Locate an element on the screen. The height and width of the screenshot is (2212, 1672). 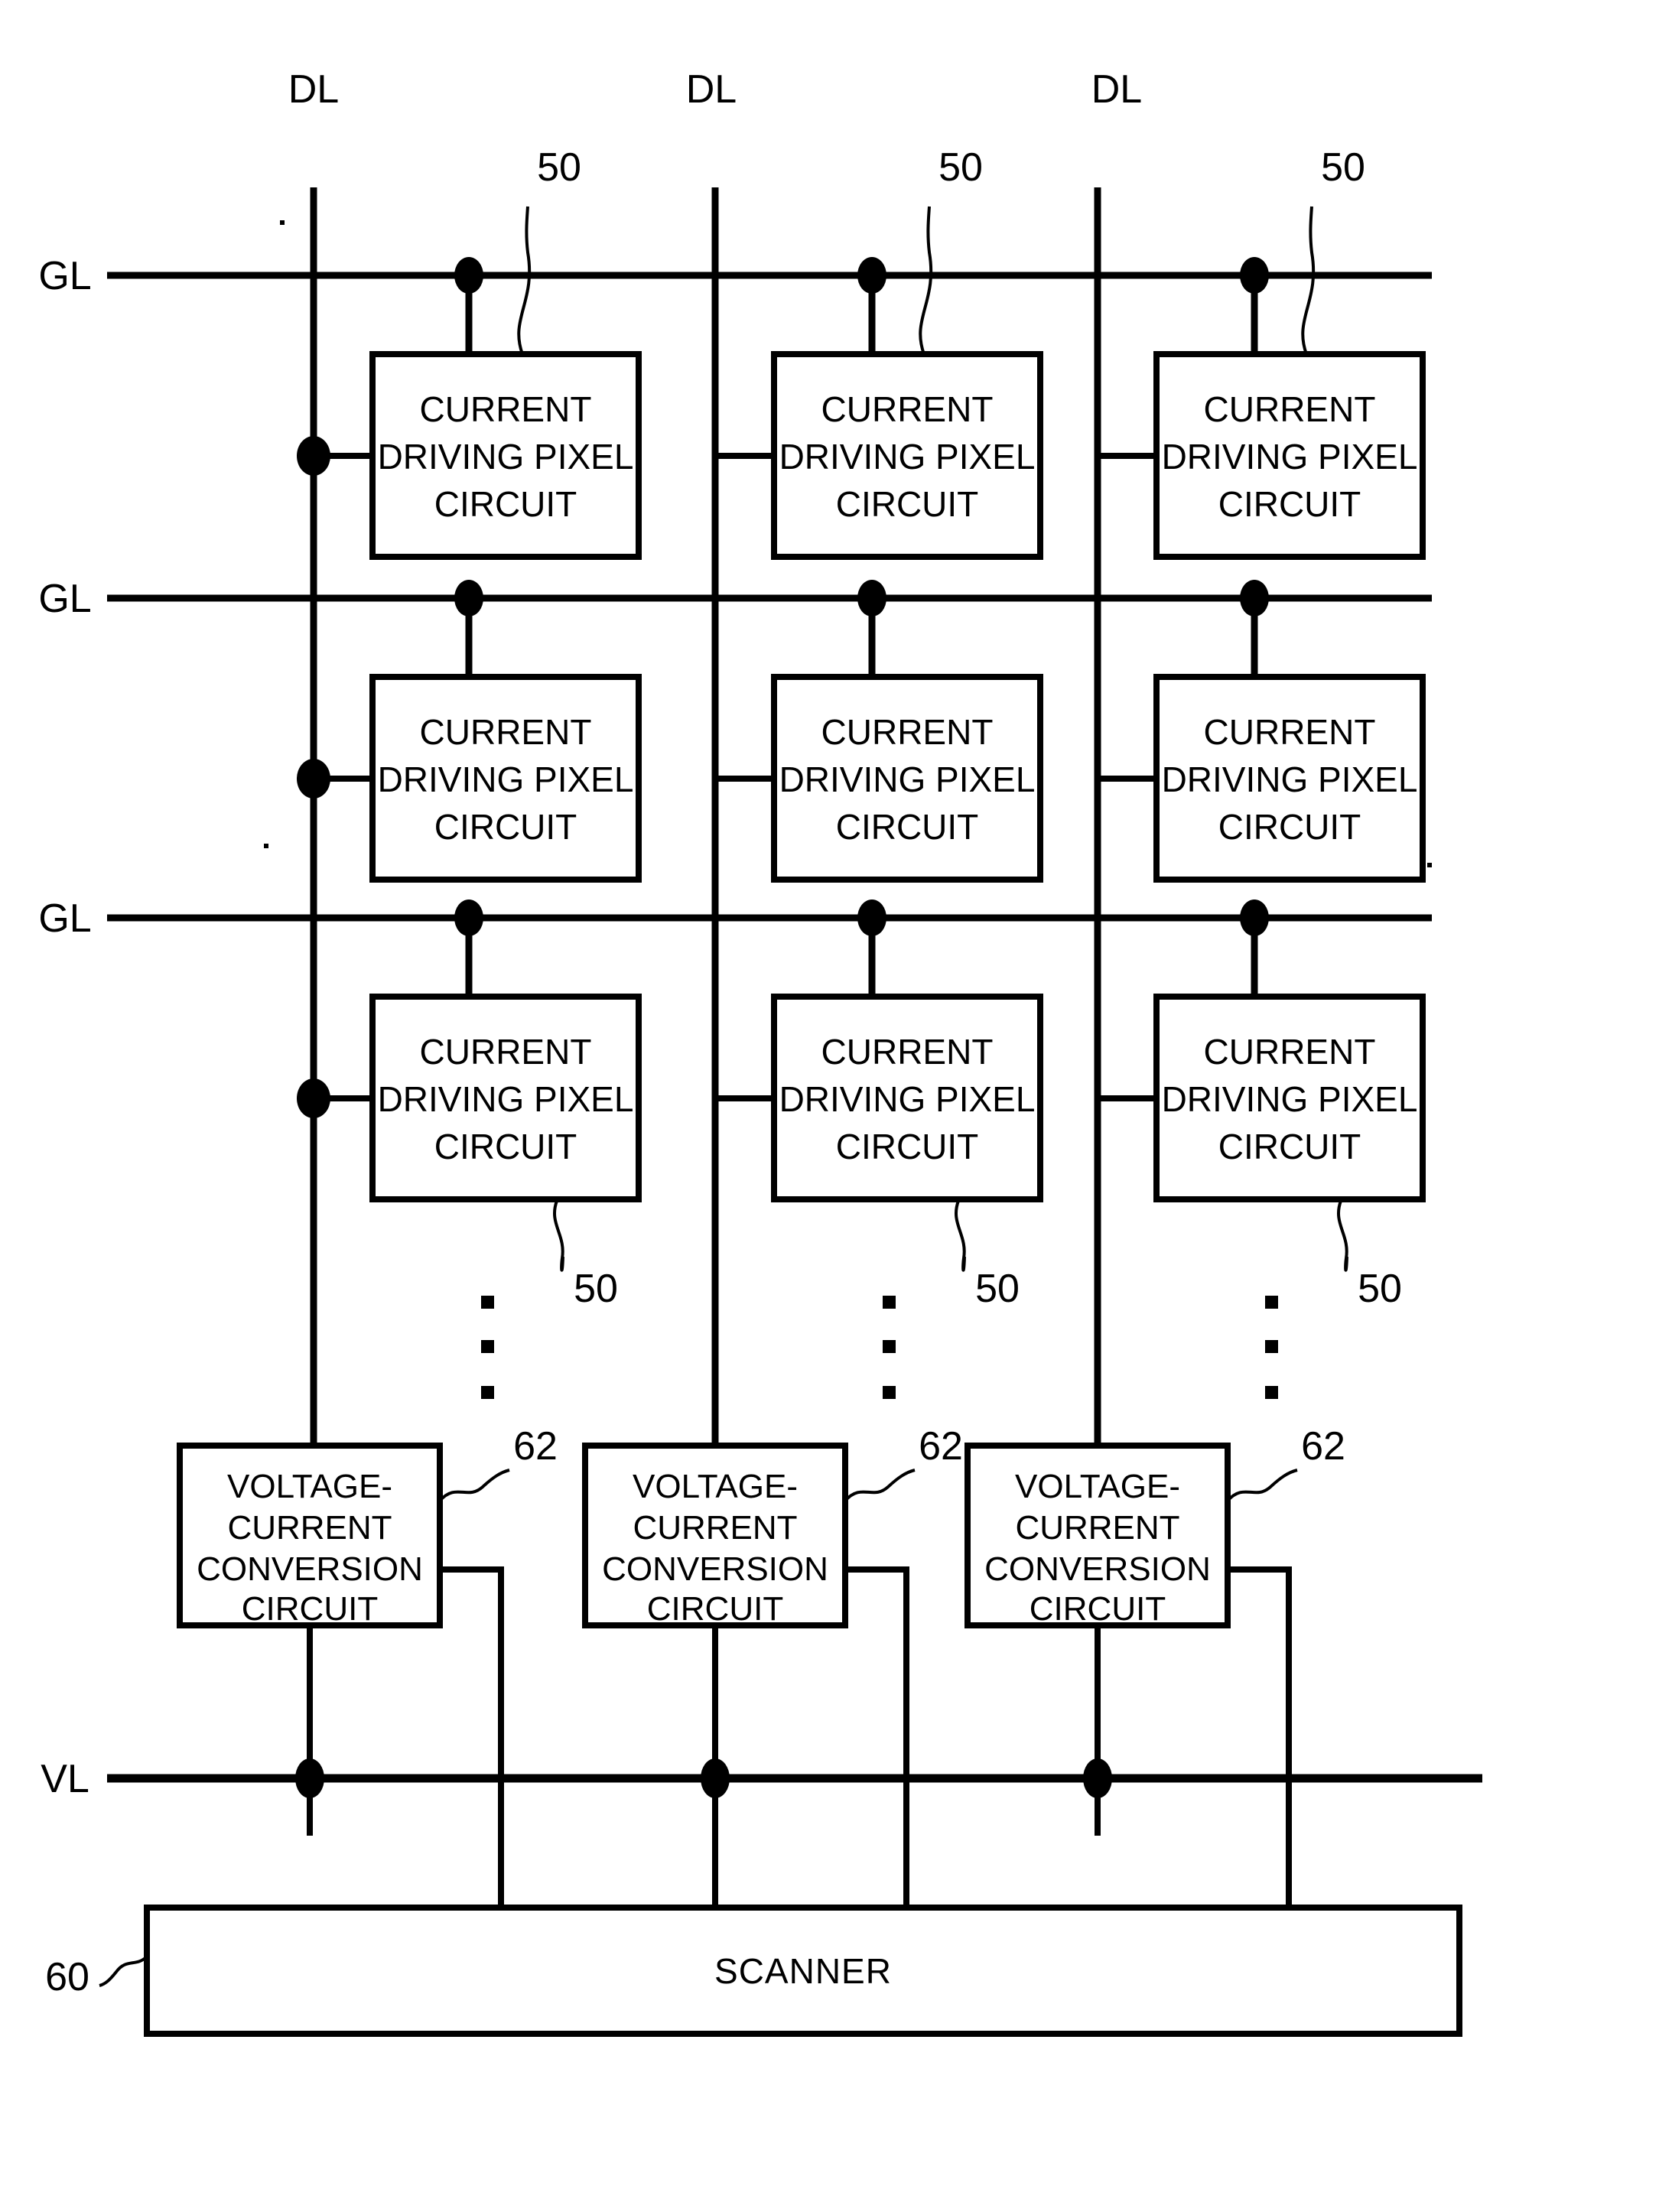
junction-dot-gate-r0-c1 is located at coordinates (871, 275).